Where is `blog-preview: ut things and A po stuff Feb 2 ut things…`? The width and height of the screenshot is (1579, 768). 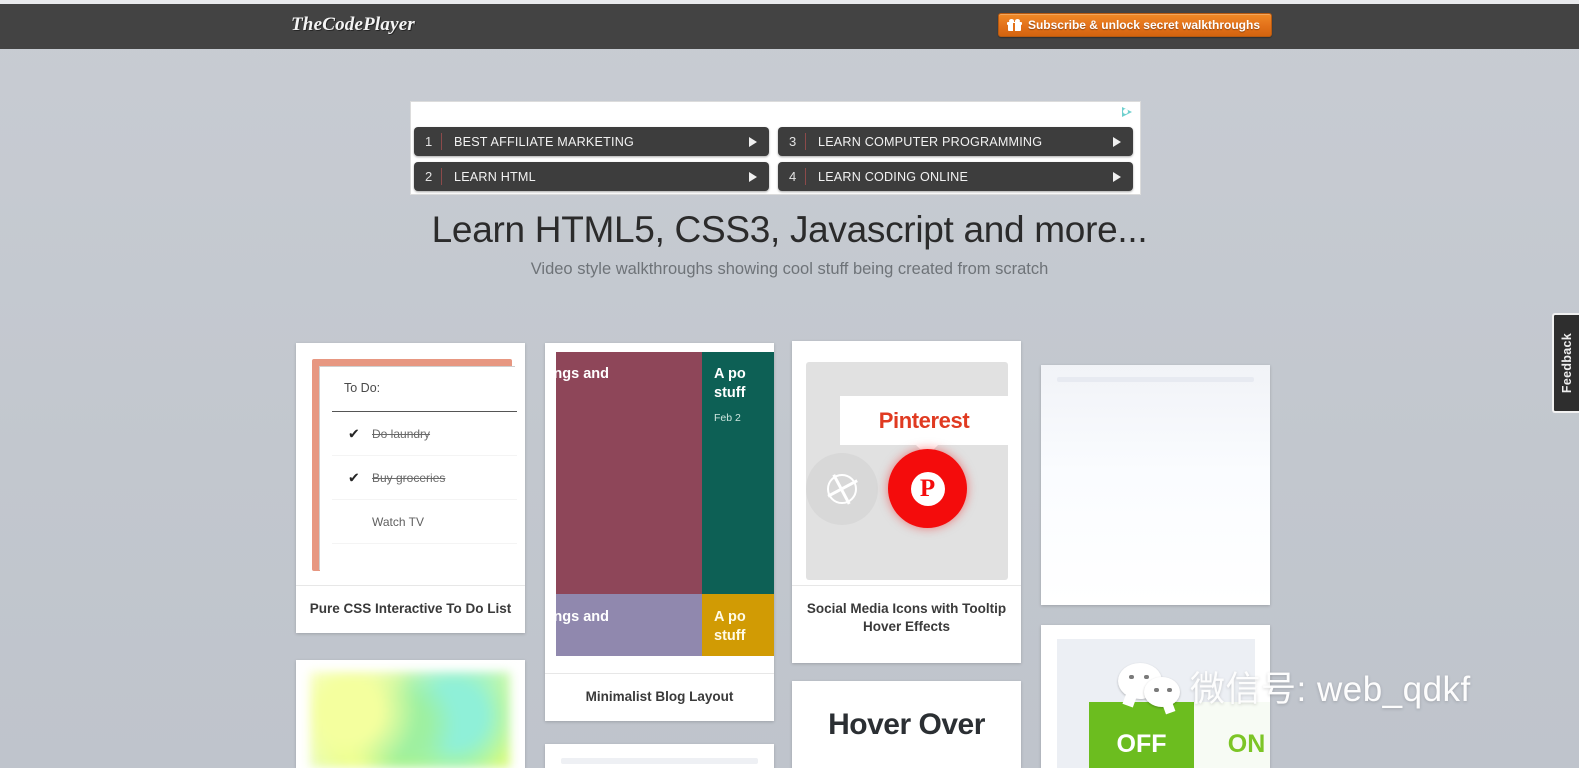 blog-preview: ut things and A po stuff Feb 2 ut things… is located at coordinates (665, 504).